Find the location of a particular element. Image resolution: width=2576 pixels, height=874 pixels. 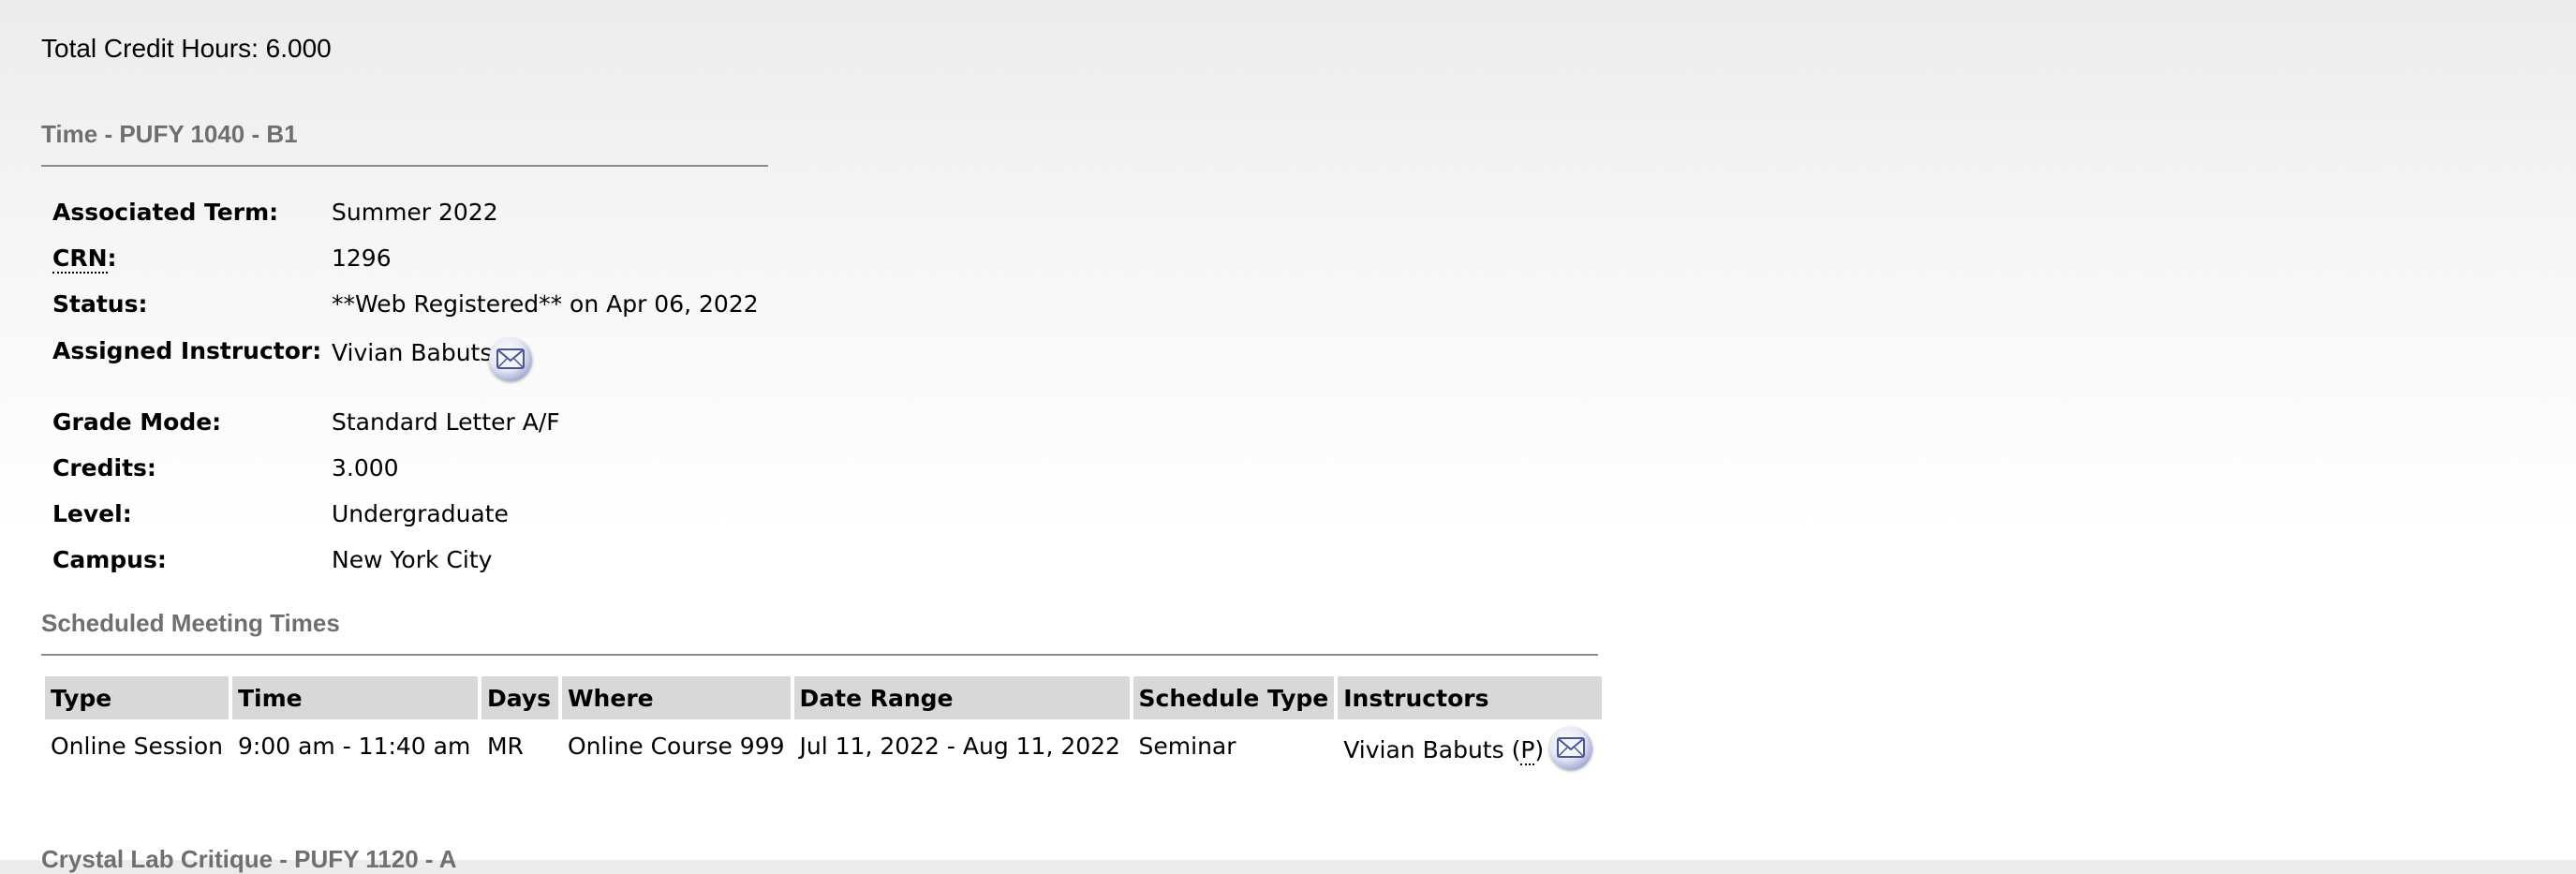

status-value: **Web Registered** on Apr 06, 2022 is located at coordinates (545, 304).